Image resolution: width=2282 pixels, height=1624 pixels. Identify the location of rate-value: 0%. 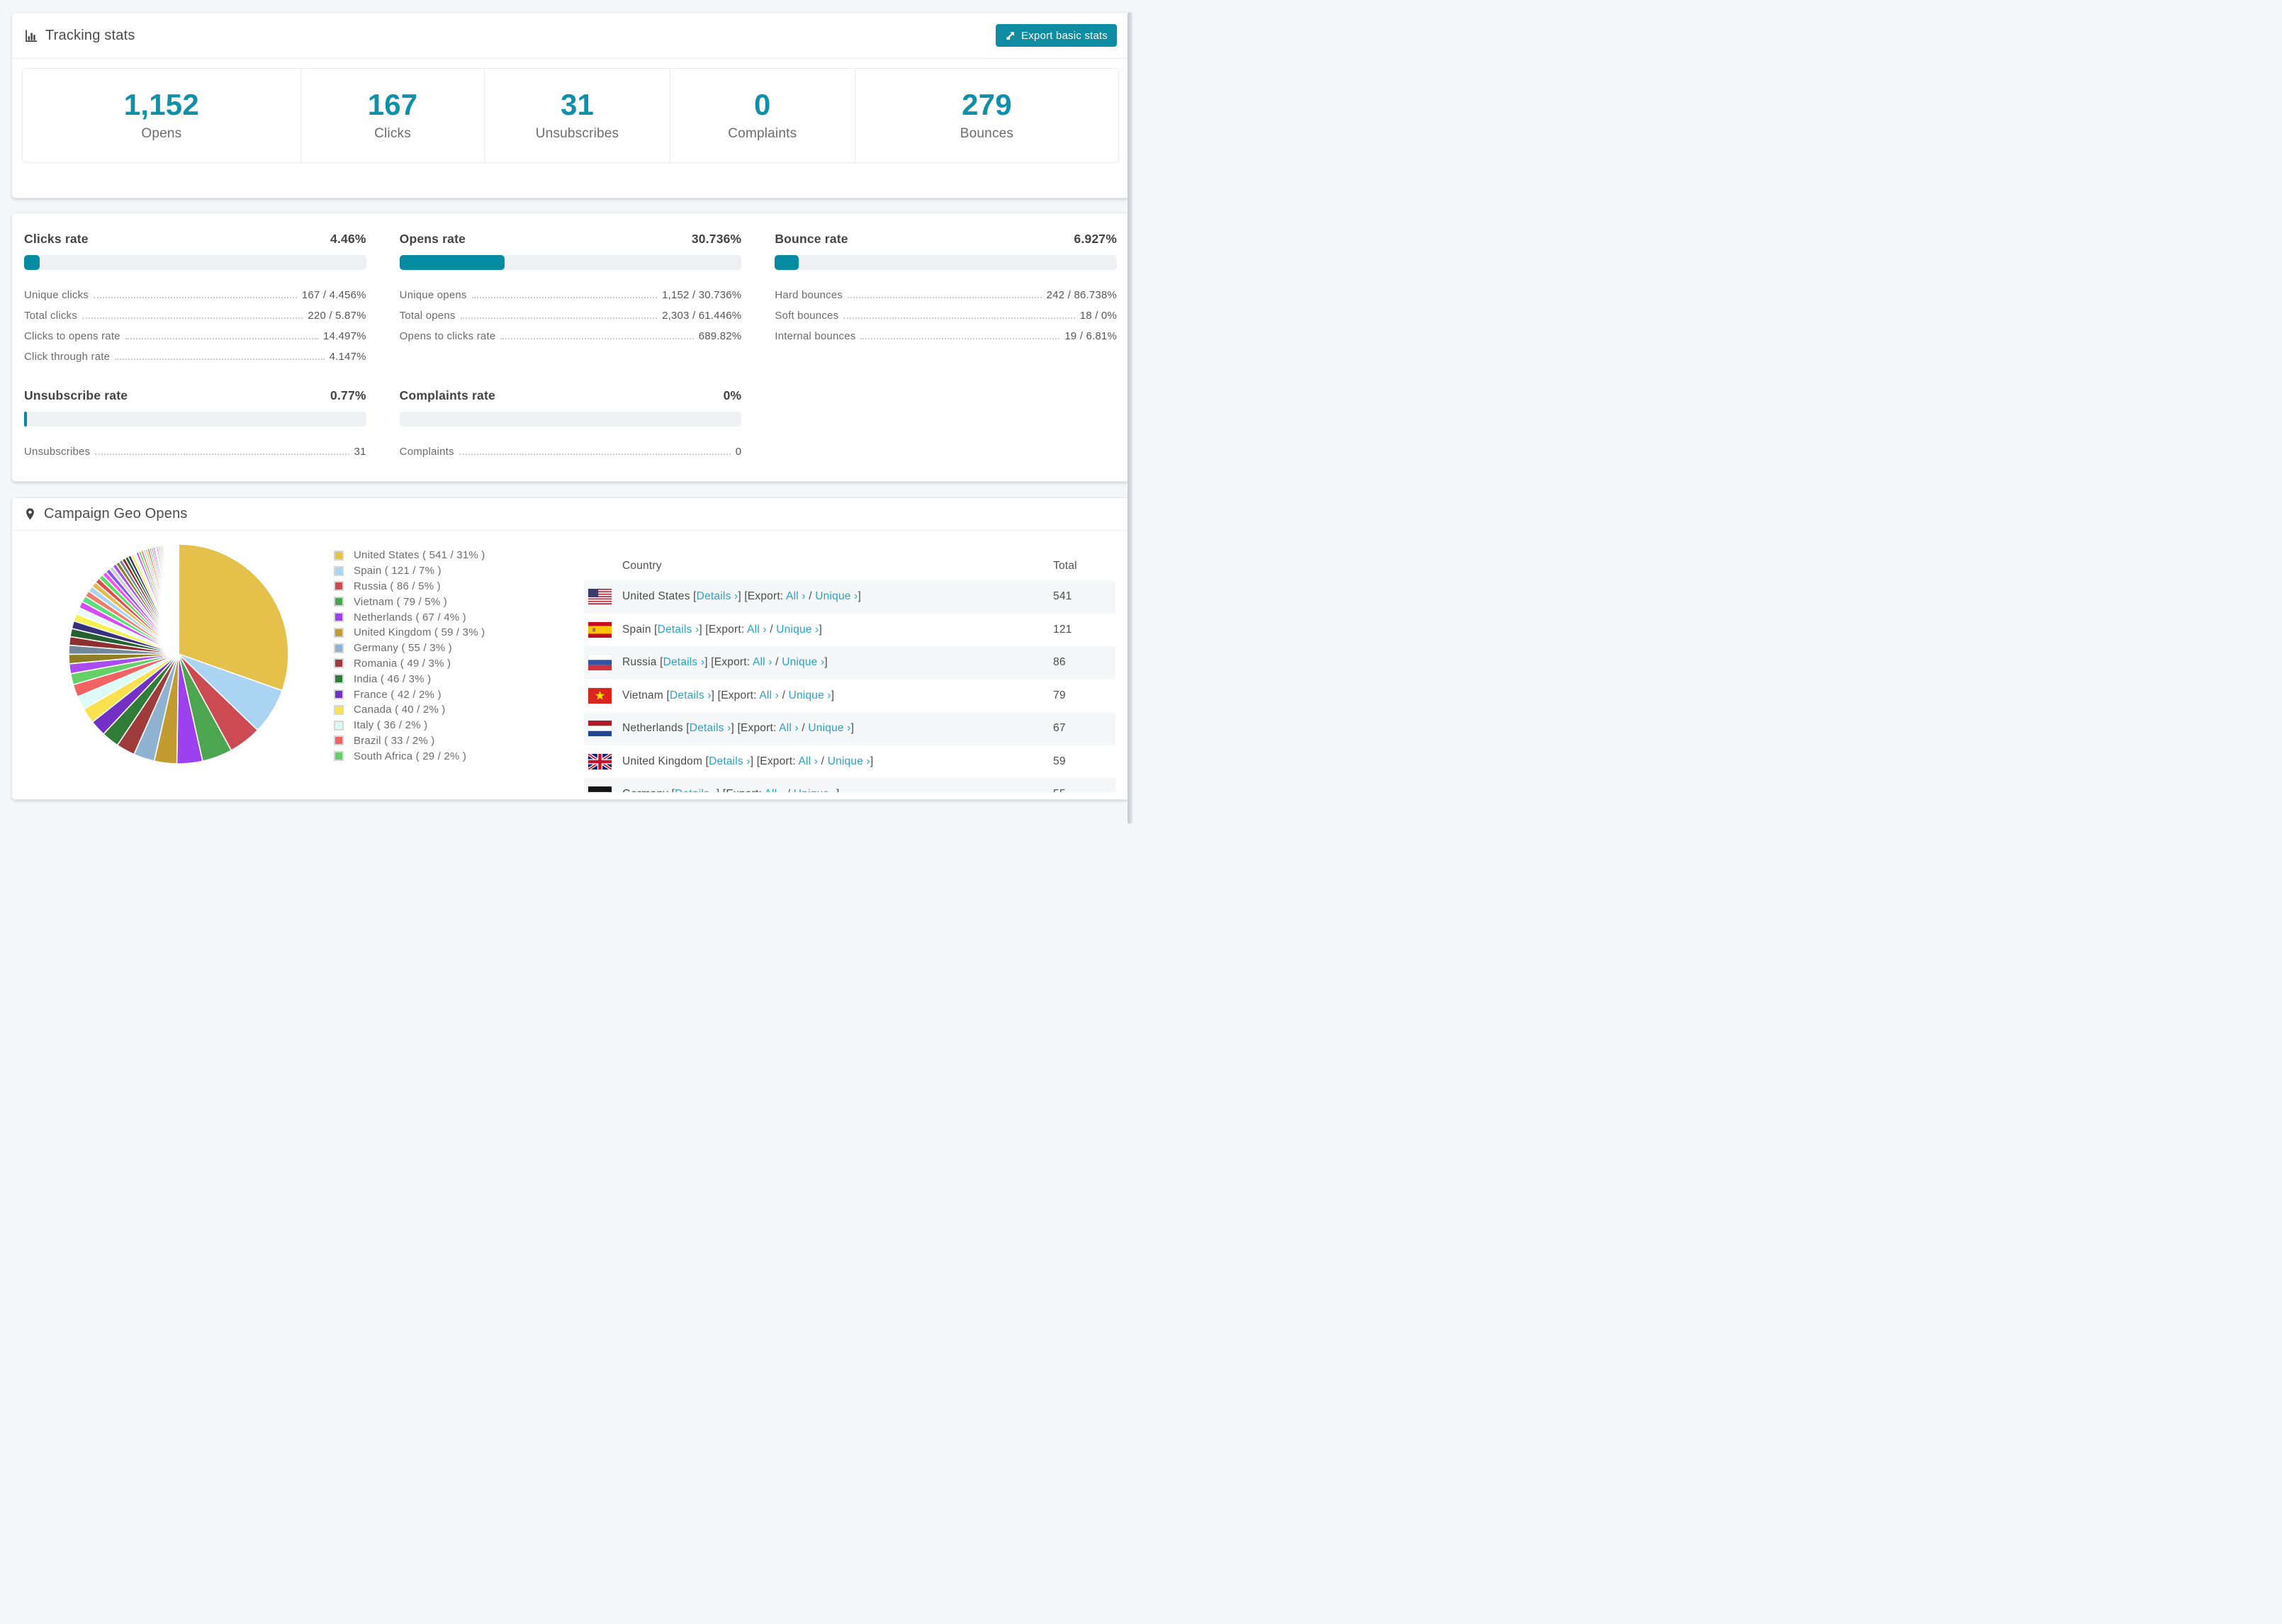
(732, 395).